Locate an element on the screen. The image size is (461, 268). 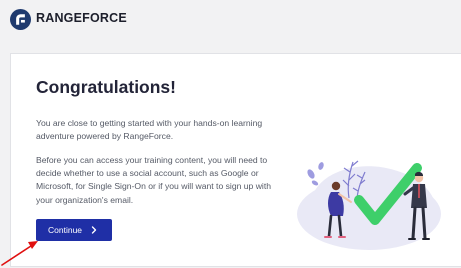
rangeforce-logo-icon is located at coordinates (20, 19).